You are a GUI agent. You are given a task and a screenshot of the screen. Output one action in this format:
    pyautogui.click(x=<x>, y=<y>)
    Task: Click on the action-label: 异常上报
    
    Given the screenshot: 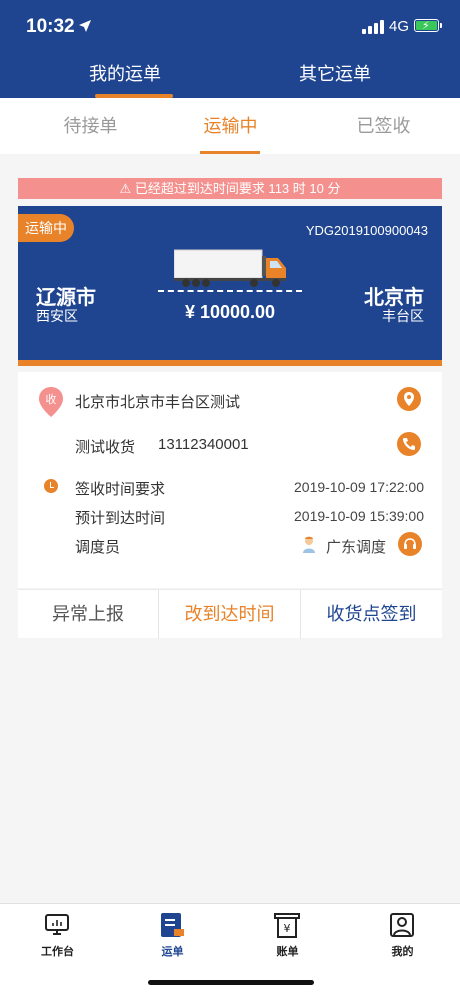 What is the action you would take?
    pyautogui.click(x=88, y=614)
    